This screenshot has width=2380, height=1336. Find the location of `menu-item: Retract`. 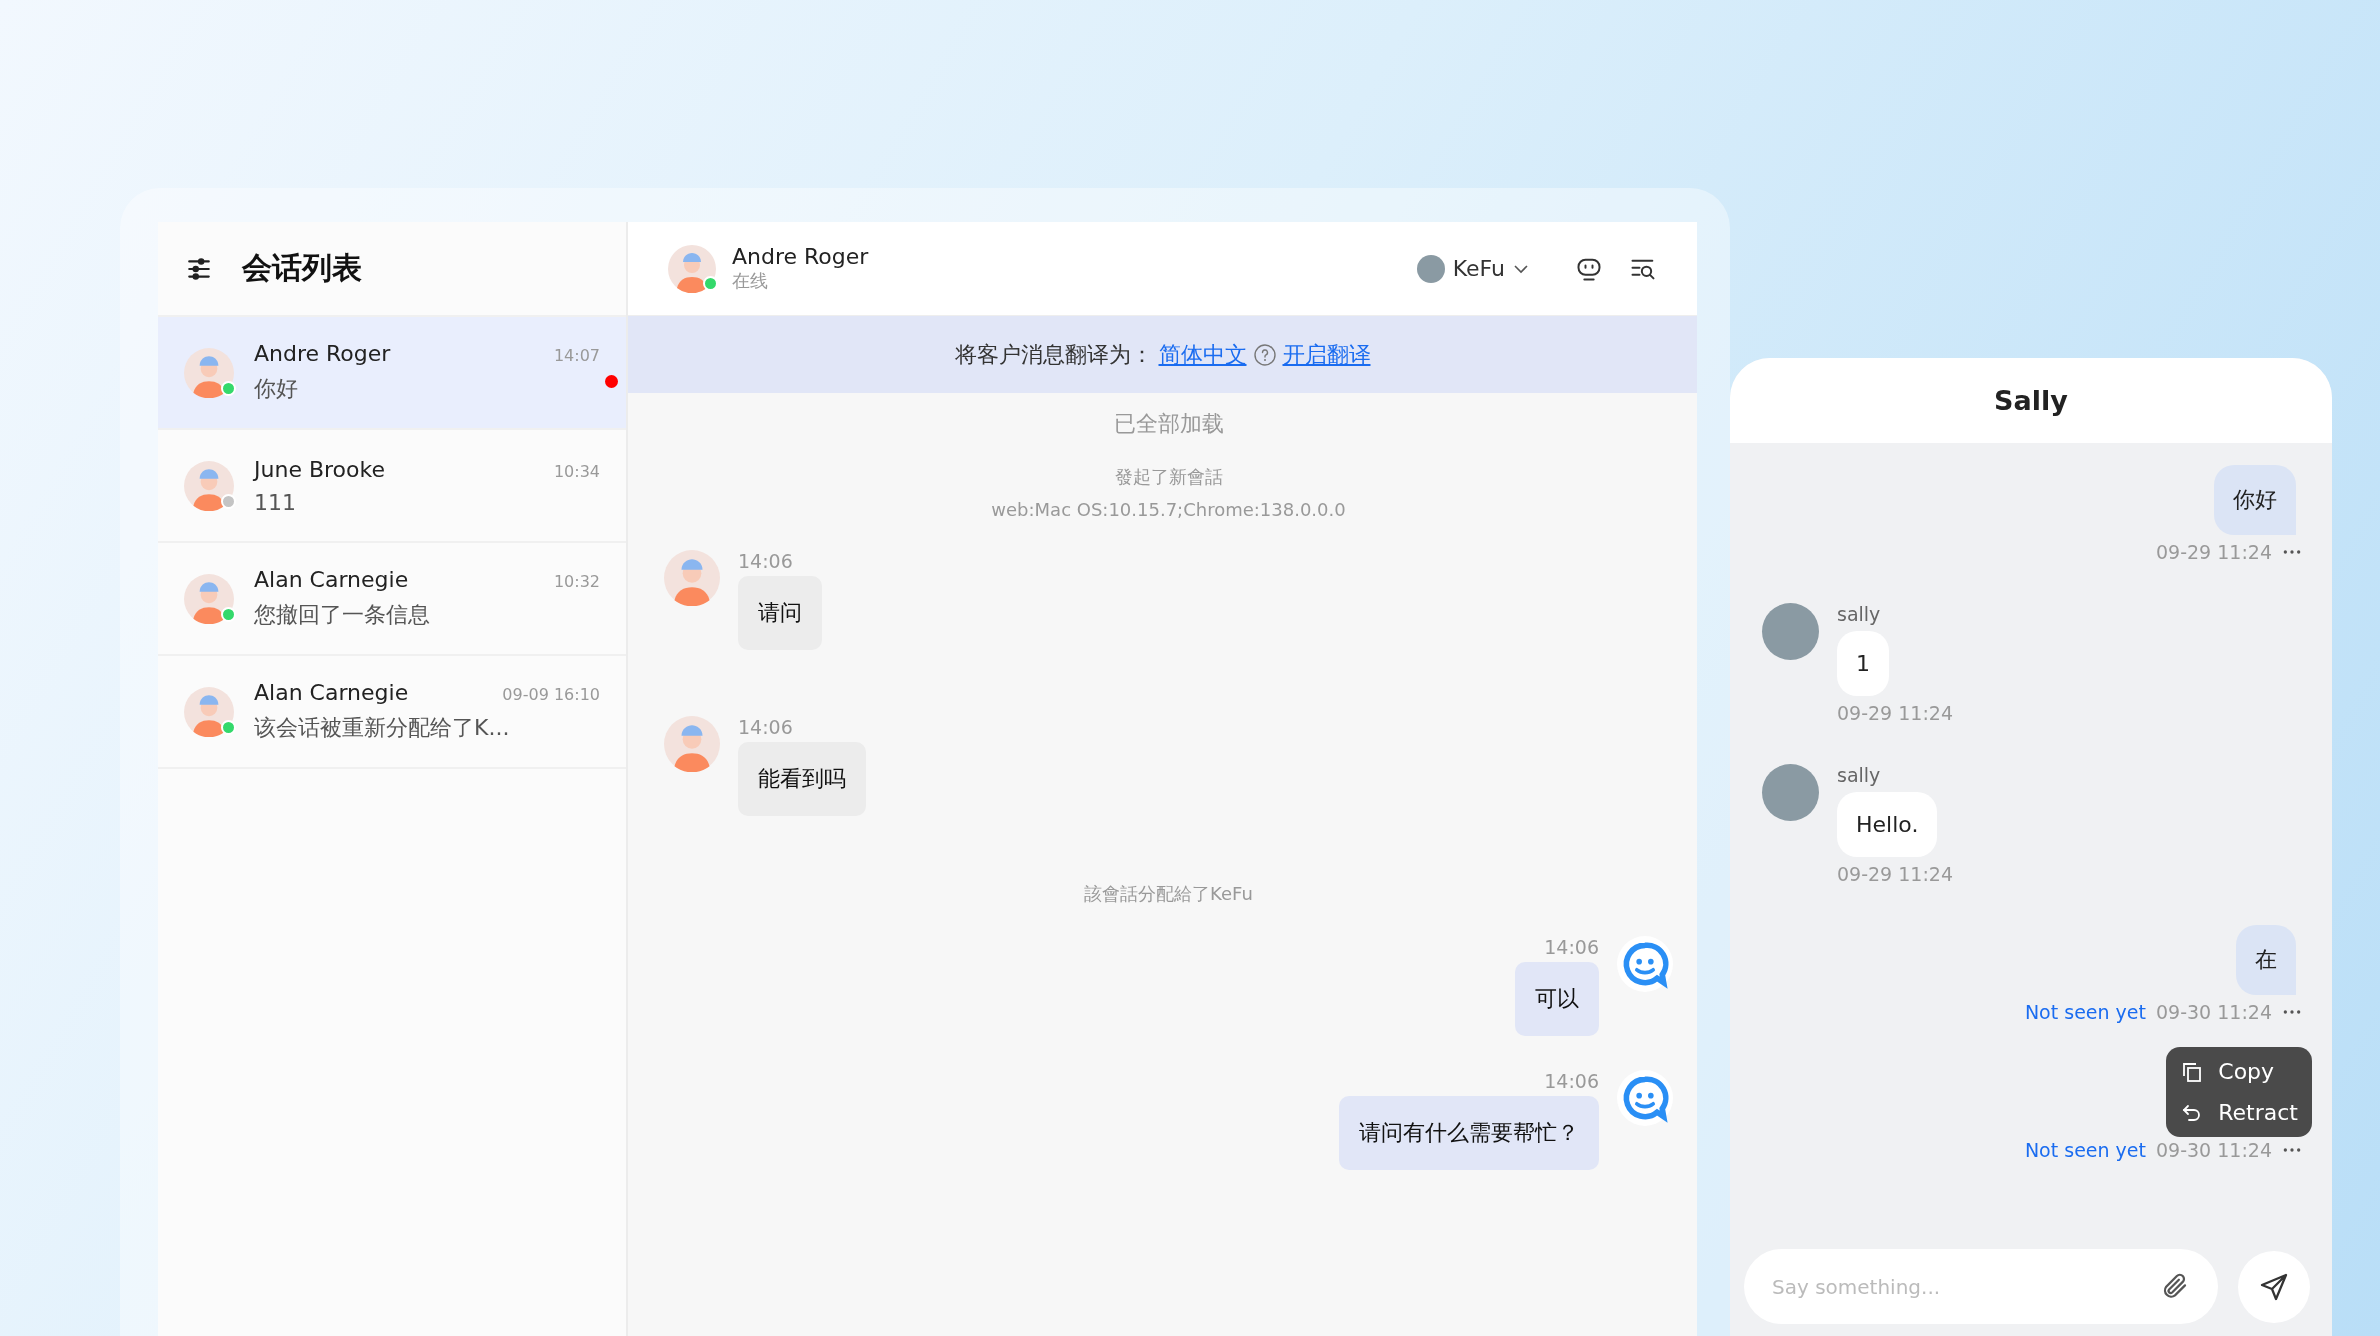

menu-item: Retract is located at coordinates (2239, 1112).